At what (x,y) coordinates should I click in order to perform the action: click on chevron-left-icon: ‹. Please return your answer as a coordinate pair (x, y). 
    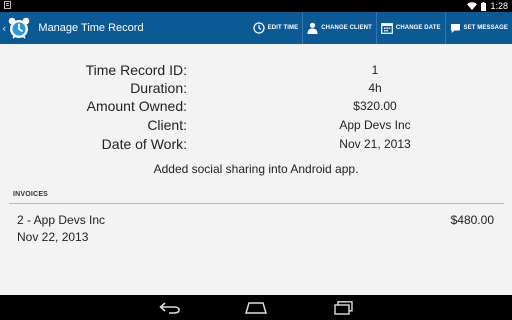
    Looking at the image, I should click on (4, 28).